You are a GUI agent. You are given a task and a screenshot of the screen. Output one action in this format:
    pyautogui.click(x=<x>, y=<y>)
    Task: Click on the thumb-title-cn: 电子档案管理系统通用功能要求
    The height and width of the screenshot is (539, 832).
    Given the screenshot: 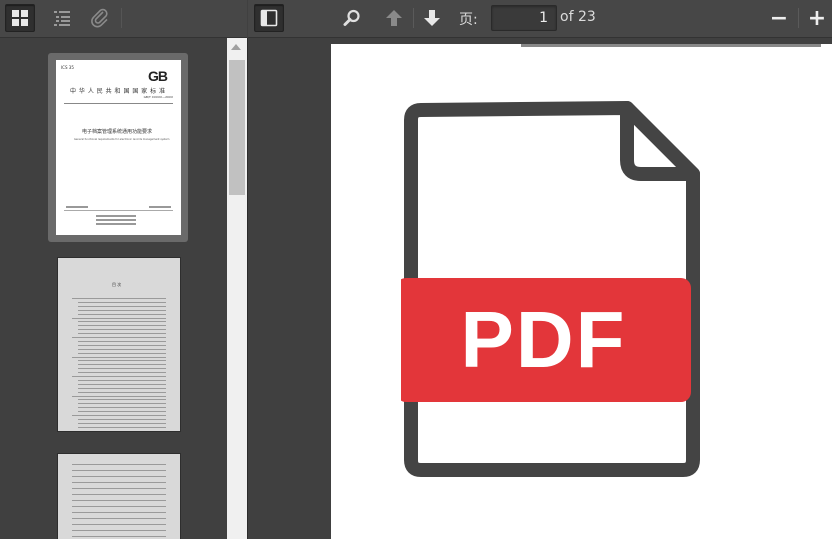 What is the action you would take?
    pyautogui.click(x=117, y=132)
    